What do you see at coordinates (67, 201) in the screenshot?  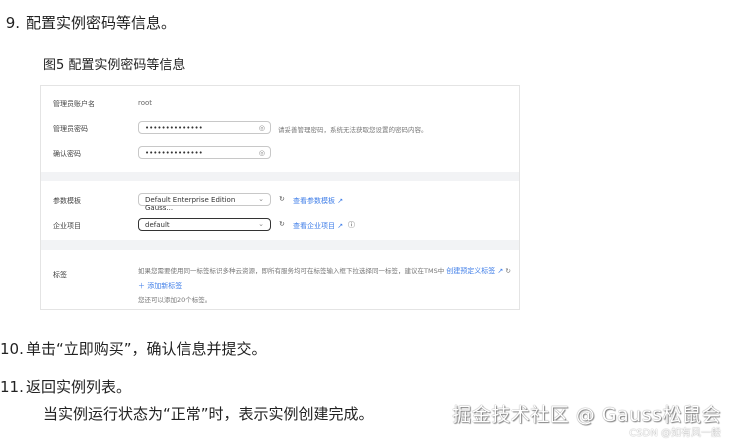 I see `param-label: 参数模板` at bounding box center [67, 201].